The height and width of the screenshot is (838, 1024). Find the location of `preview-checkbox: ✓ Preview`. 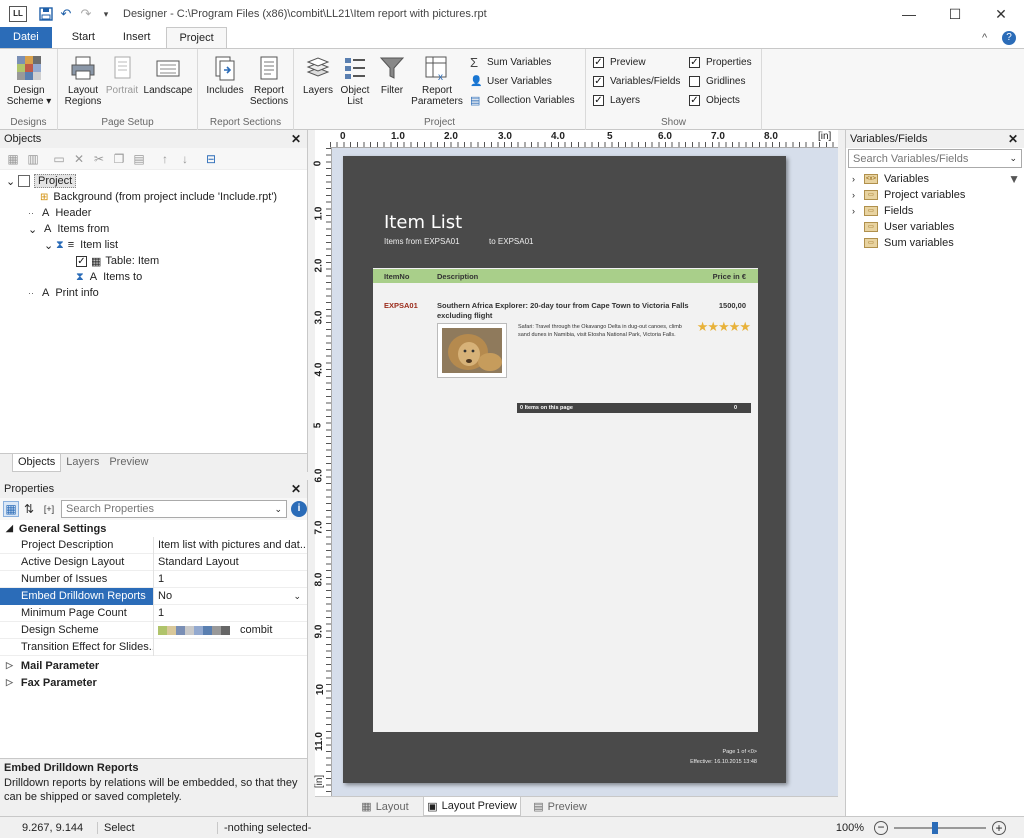

preview-checkbox: ✓ Preview is located at coordinates (640, 62).